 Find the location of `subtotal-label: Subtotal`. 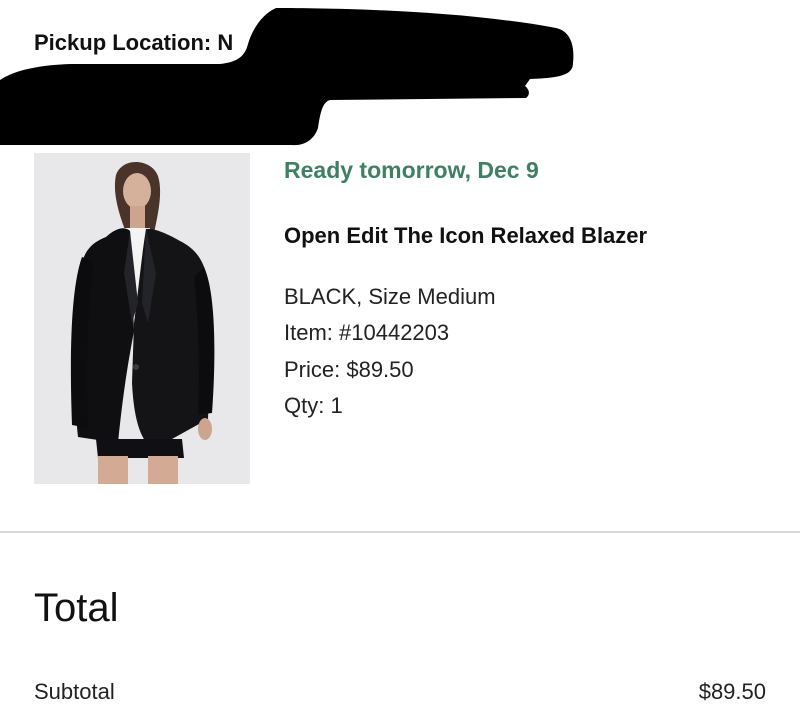

subtotal-label: Subtotal is located at coordinates (74, 691).